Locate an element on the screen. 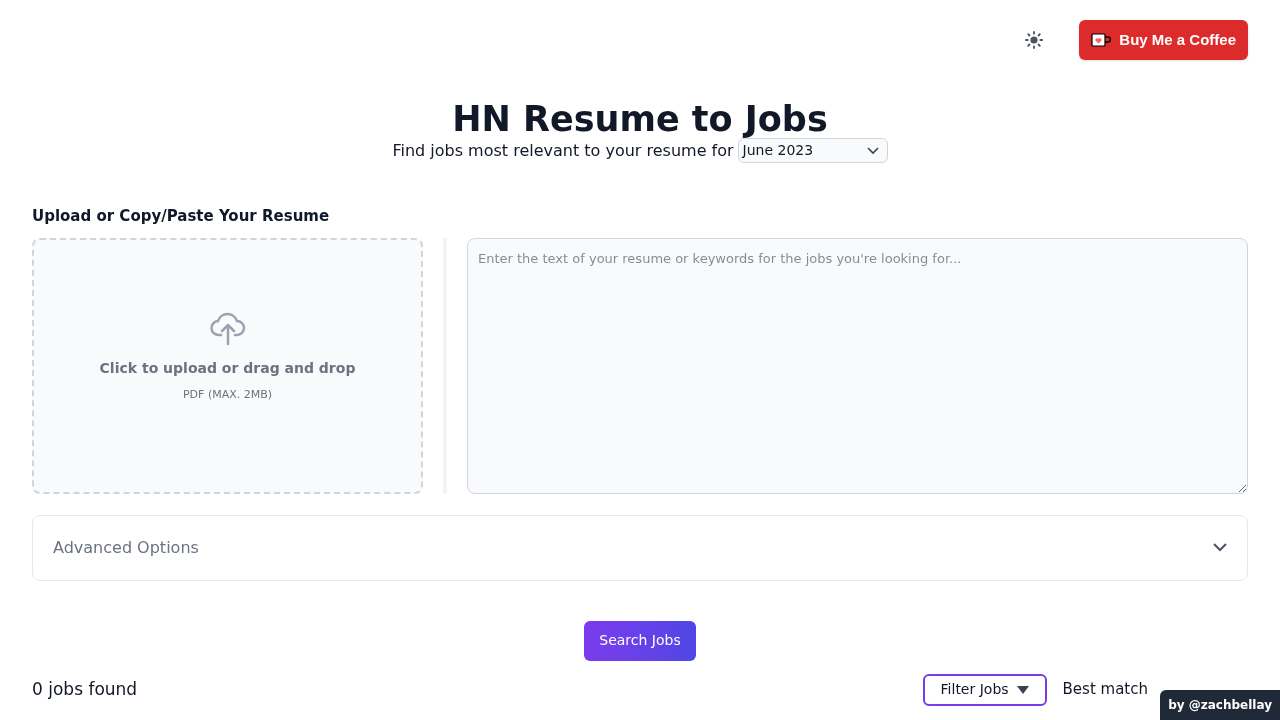 This screenshot has height=720, width=1280. coffee-cup-icon is located at coordinates (1101, 40).